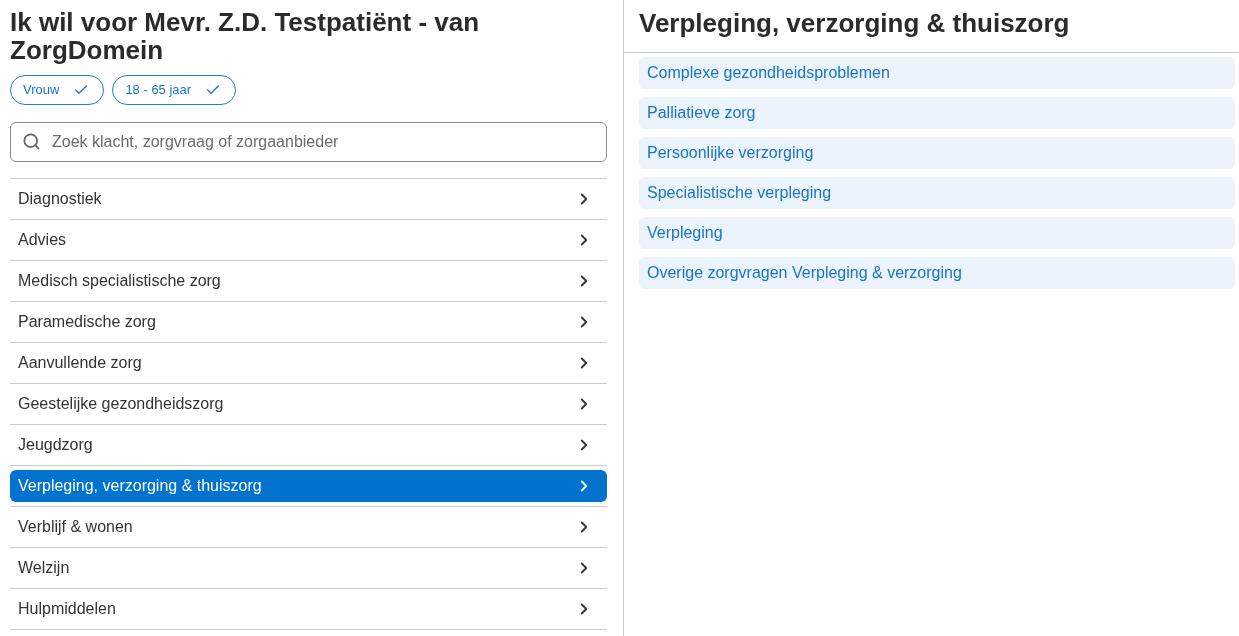  What do you see at coordinates (308, 527) in the screenshot?
I see `category-item: Verblijf & wonen` at bounding box center [308, 527].